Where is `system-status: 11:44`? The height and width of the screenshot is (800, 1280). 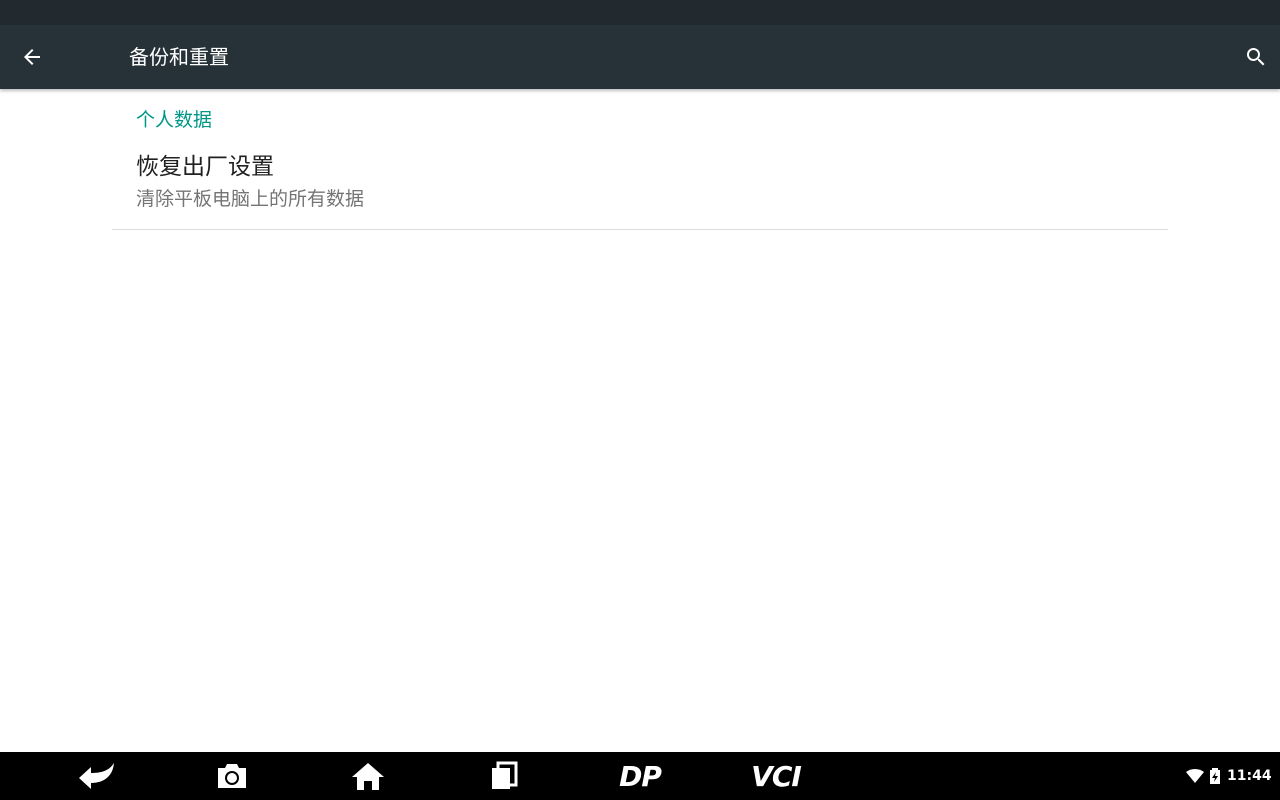
system-status: 11:44 is located at coordinates (1229, 776).